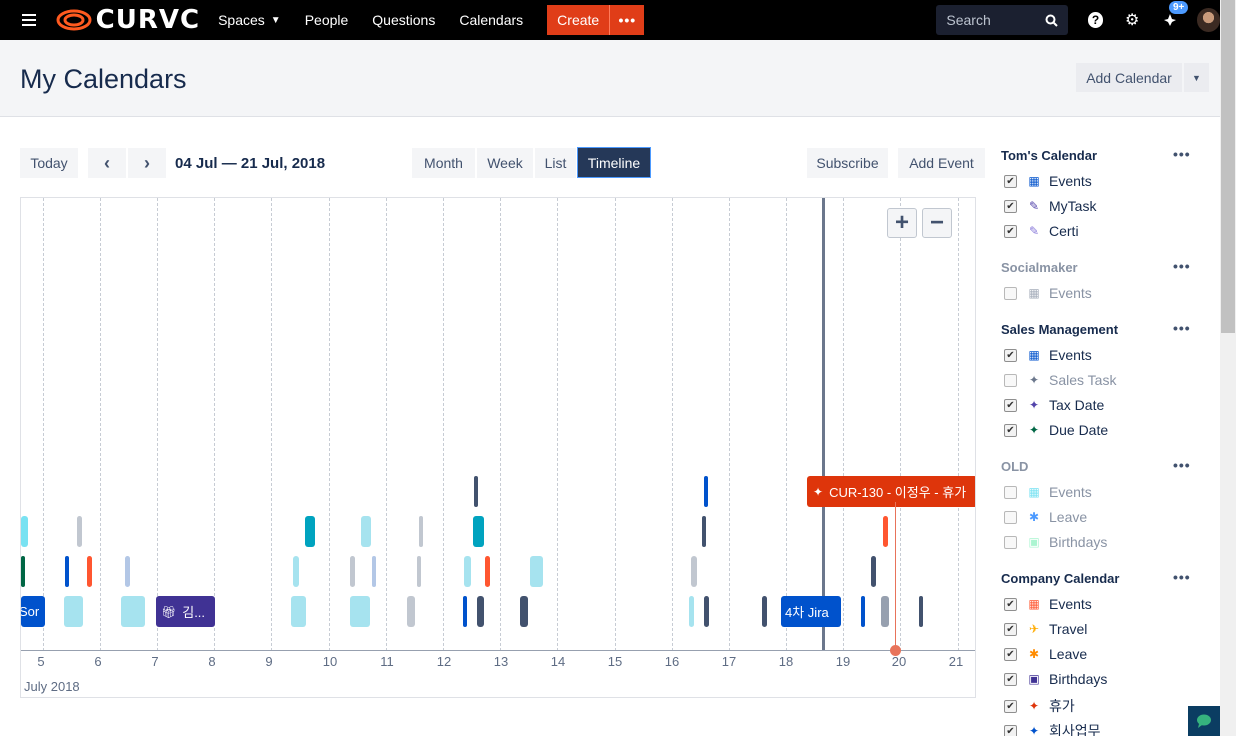  What do you see at coordinates (1050, 206) in the screenshot?
I see `calendar-item: ✔ ✎ MyTask` at bounding box center [1050, 206].